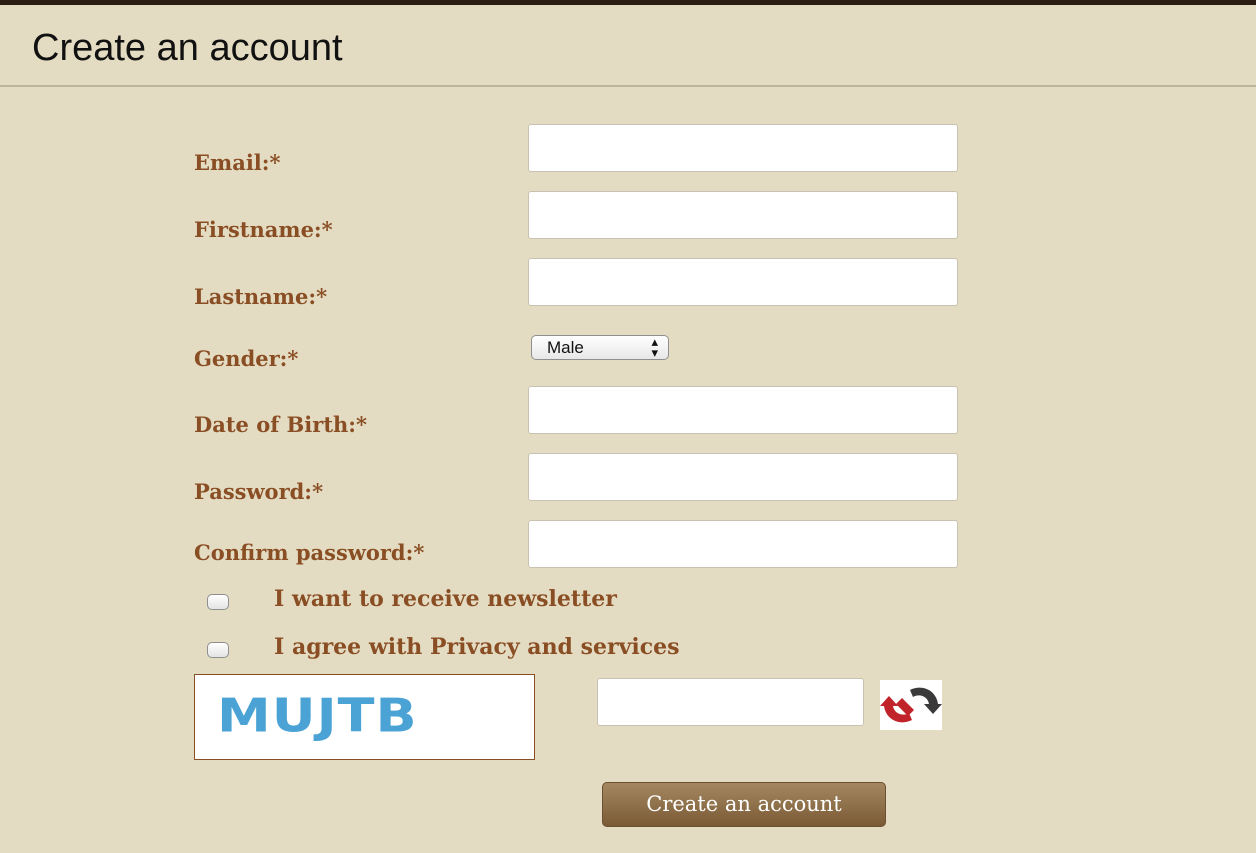 Image resolution: width=1256 pixels, height=853 pixels. What do you see at coordinates (743, 477) in the screenshot?
I see `password-field` at bounding box center [743, 477].